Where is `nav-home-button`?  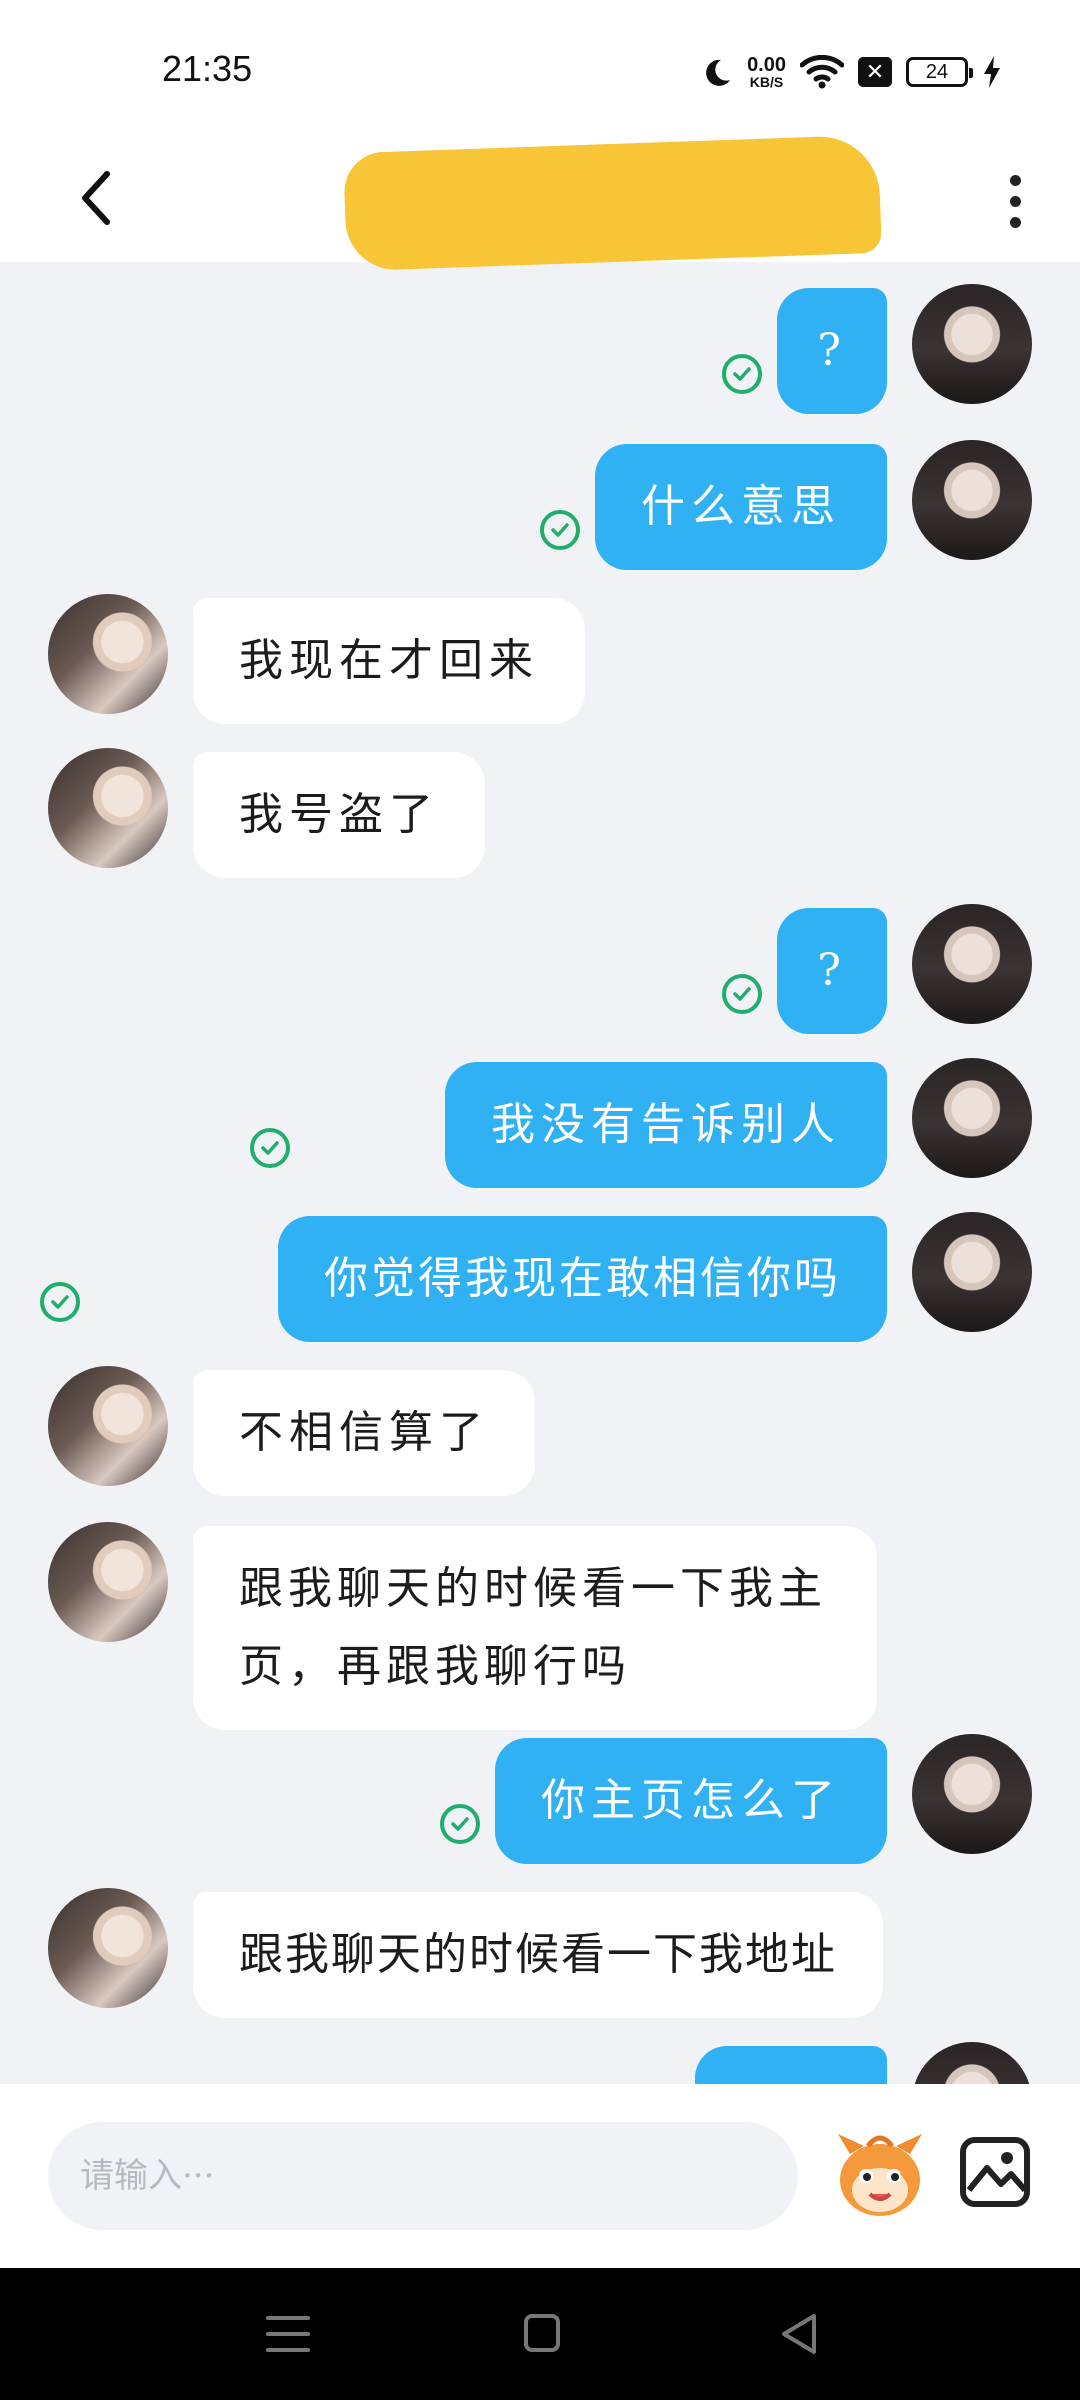
nav-home-button is located at coordinates (542, 2334).